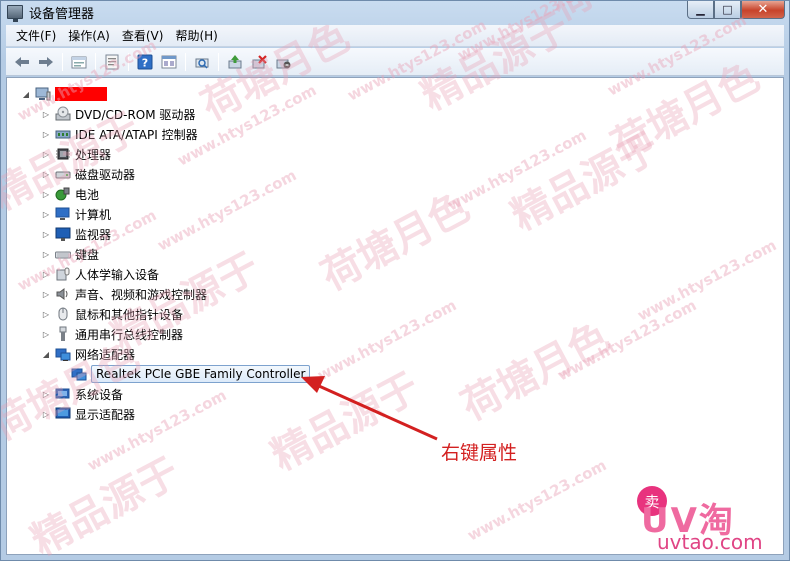  Describe the element at coordinates (105, 414) in the screenshot. I see `category-label: 显示适配器` at that location.